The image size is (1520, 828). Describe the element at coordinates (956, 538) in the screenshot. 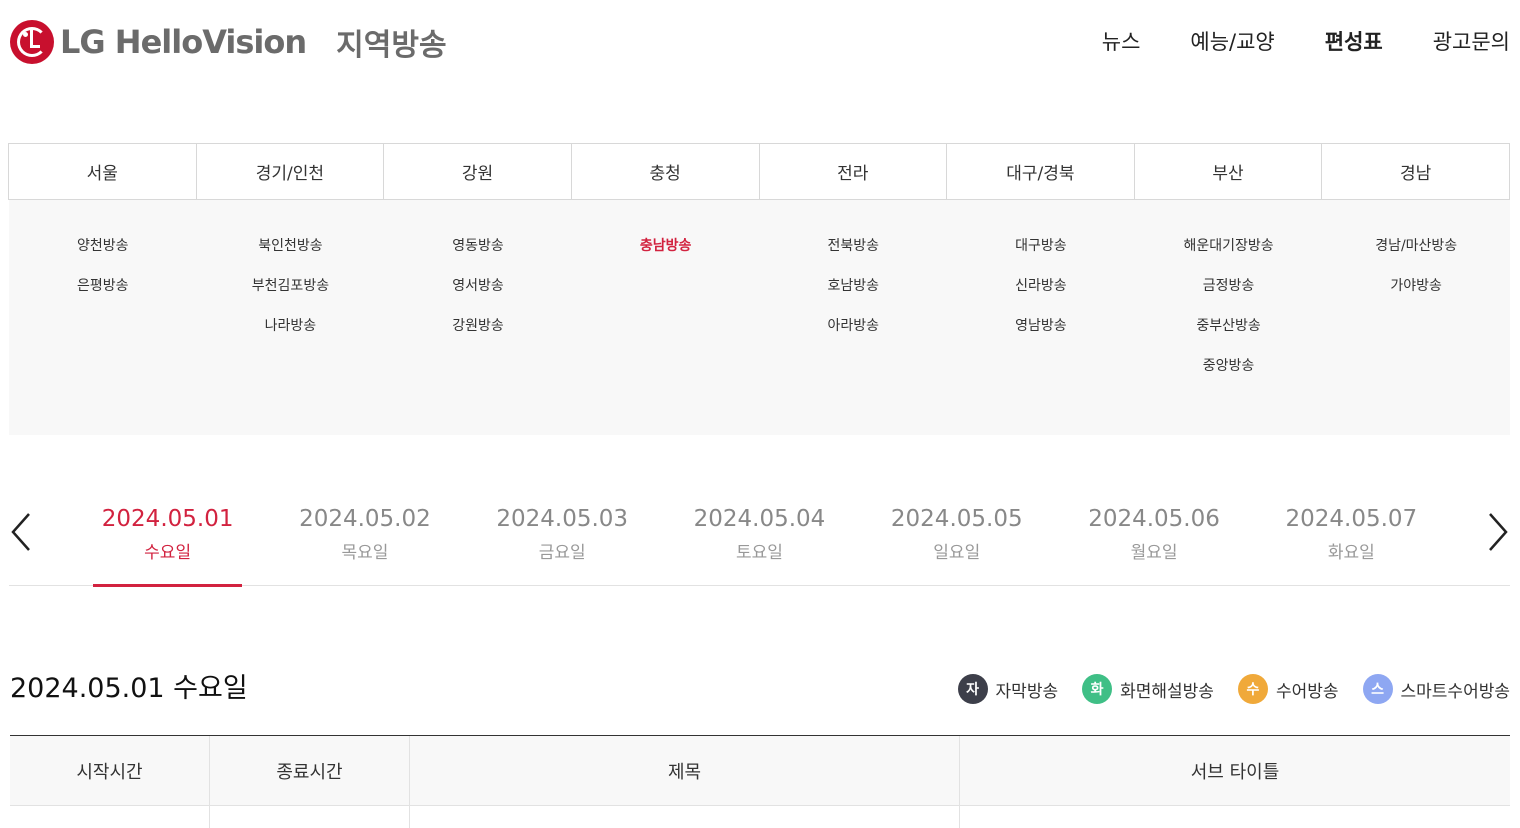

I see `date-tab: 2024.05.05 일요일` at that location.